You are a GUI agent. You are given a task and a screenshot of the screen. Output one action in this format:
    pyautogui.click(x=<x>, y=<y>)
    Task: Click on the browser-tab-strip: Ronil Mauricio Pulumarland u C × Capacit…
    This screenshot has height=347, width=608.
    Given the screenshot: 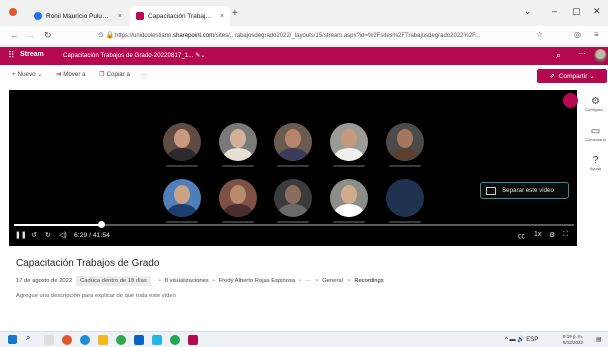 What is the action you would take?
    pyautogui.click(x=304, y=13)
    